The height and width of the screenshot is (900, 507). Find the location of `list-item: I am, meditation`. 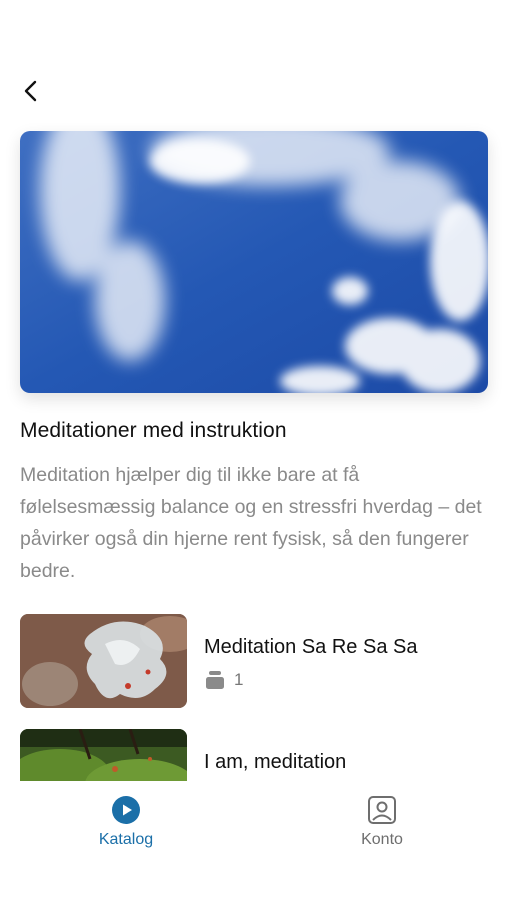

list-item: I am, meditation is located at coordinates (253, 755).